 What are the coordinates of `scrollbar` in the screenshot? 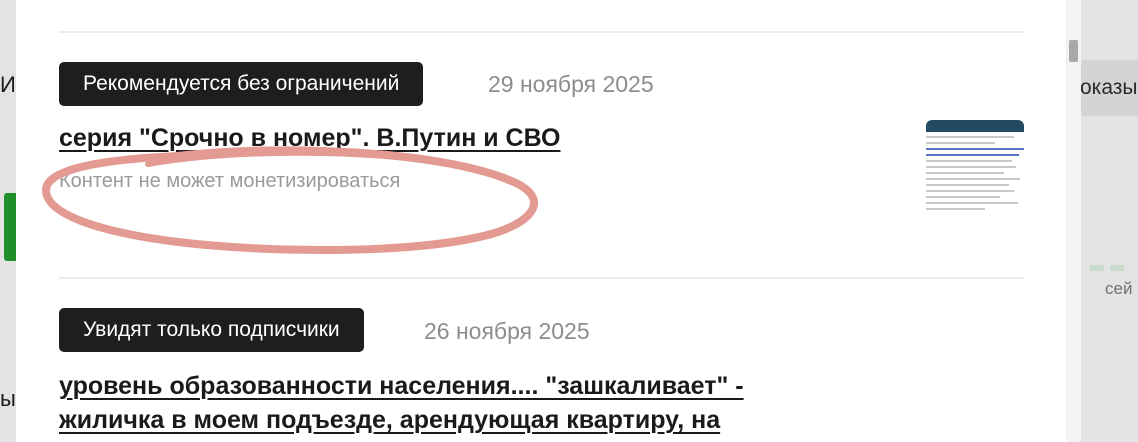 It's located at (1073, 221).